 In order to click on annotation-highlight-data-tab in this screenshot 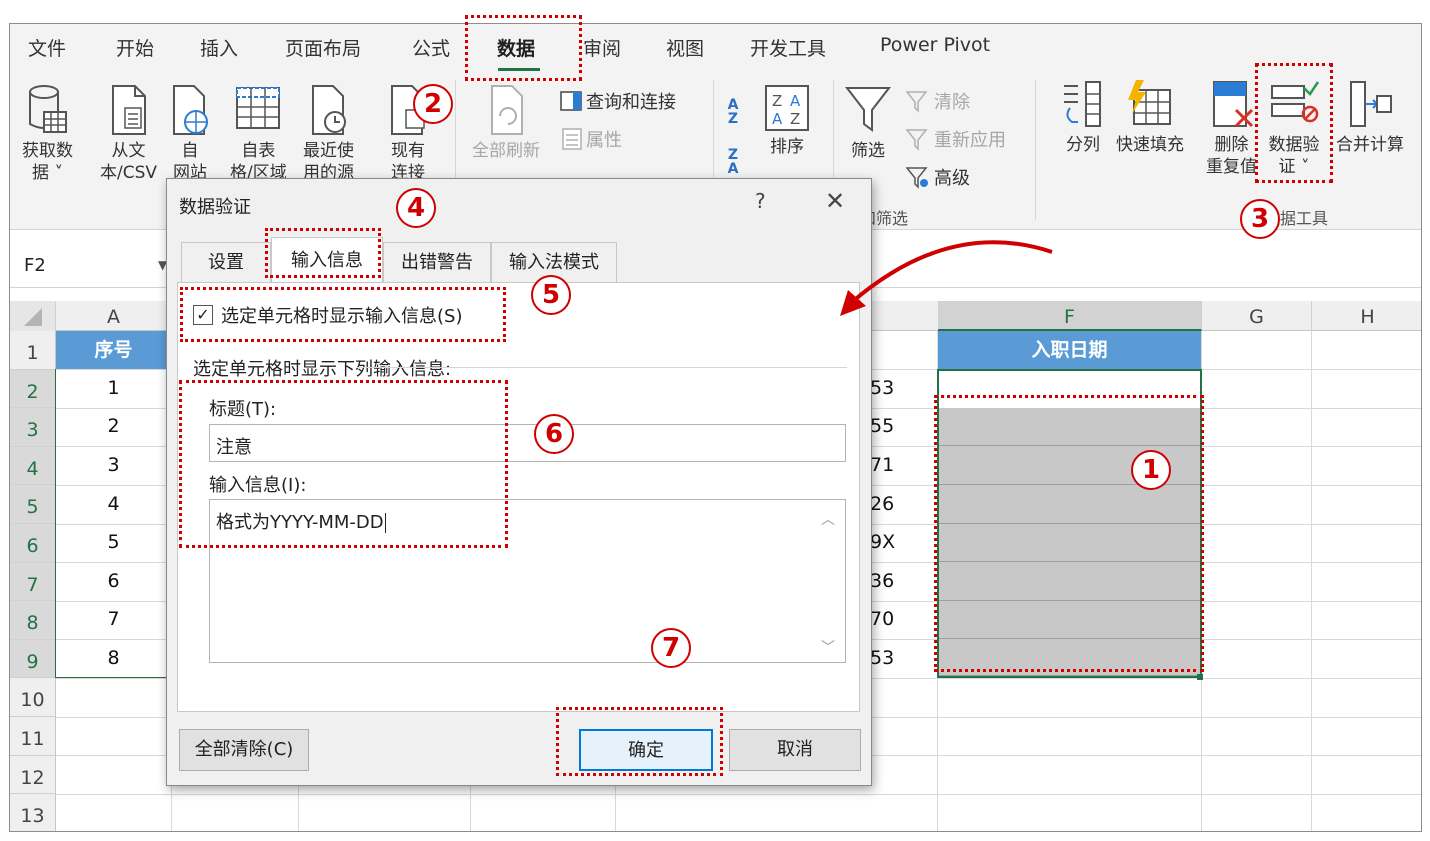, I will do `click(523, 48)`.